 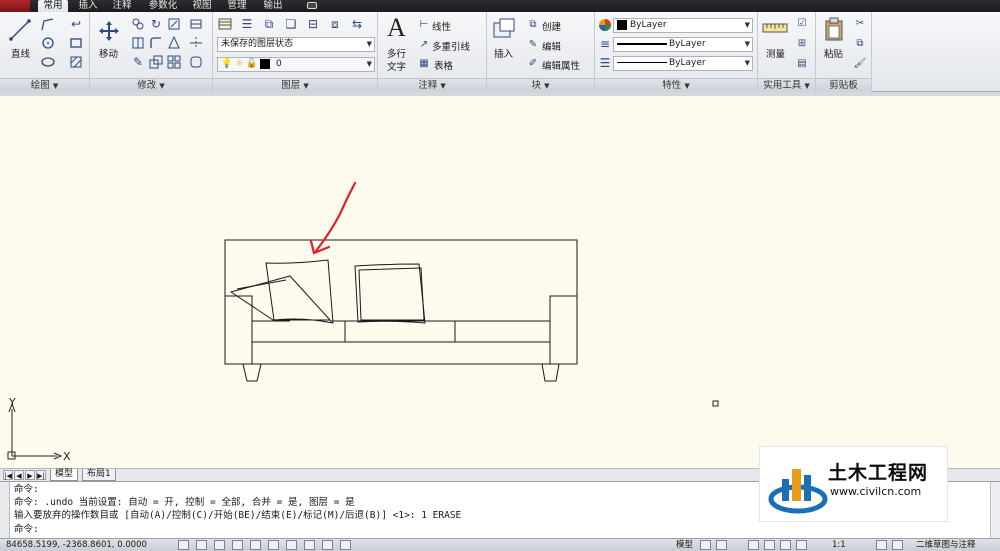 What do you see at coordinates (252, 372) in the screenshot?
I see `sofa-leg-left` at bounding box center [252, 372].